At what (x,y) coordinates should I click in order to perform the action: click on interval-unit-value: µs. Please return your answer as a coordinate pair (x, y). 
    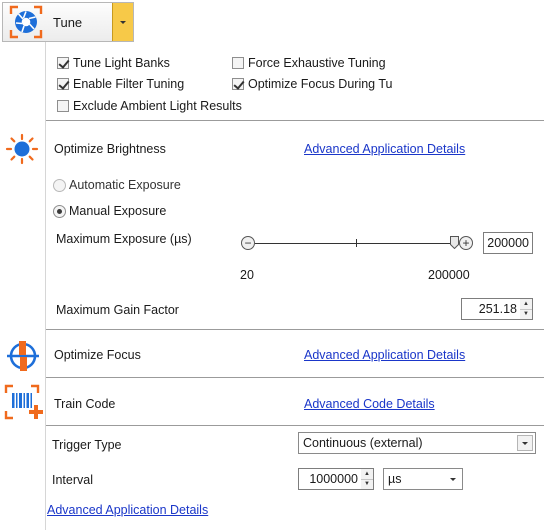
    Looking at the image, I should click on (395, 479).